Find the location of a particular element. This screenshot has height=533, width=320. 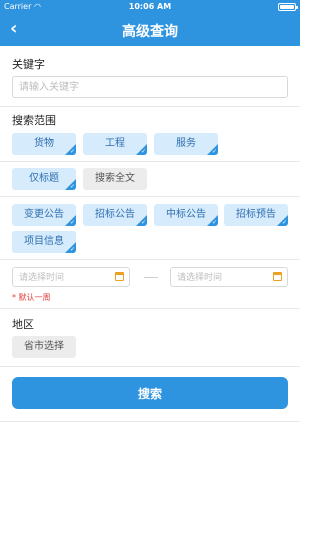

chip-label: 工程 is located at coordinates (115, 143).